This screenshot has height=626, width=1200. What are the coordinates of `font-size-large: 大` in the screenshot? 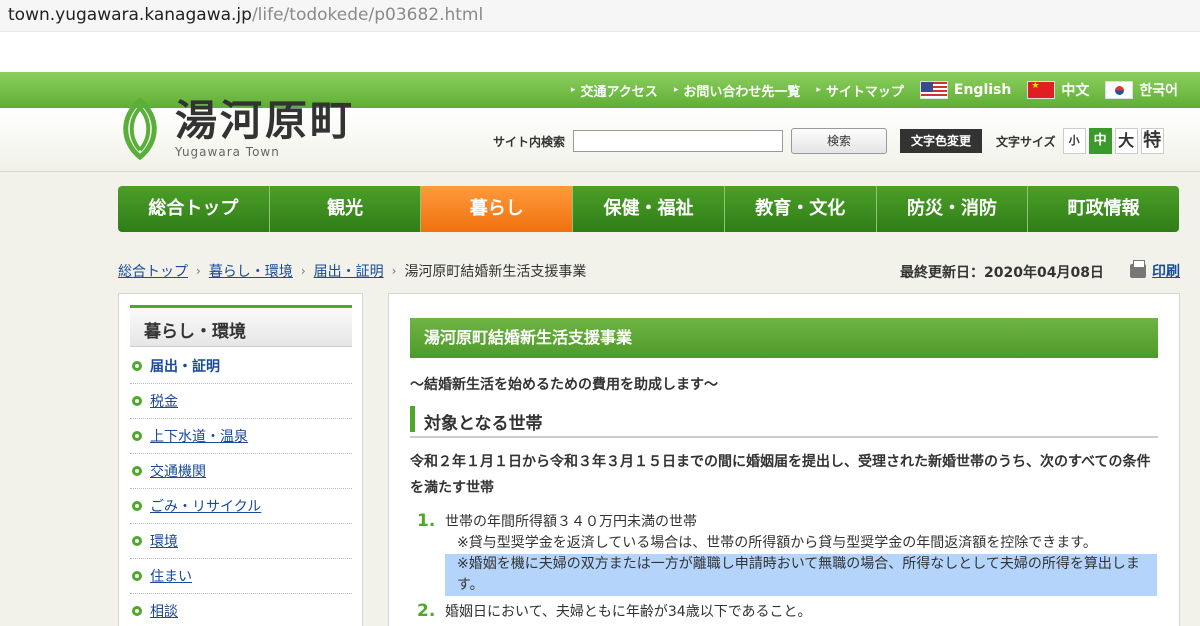 It's located at (1126, 141).